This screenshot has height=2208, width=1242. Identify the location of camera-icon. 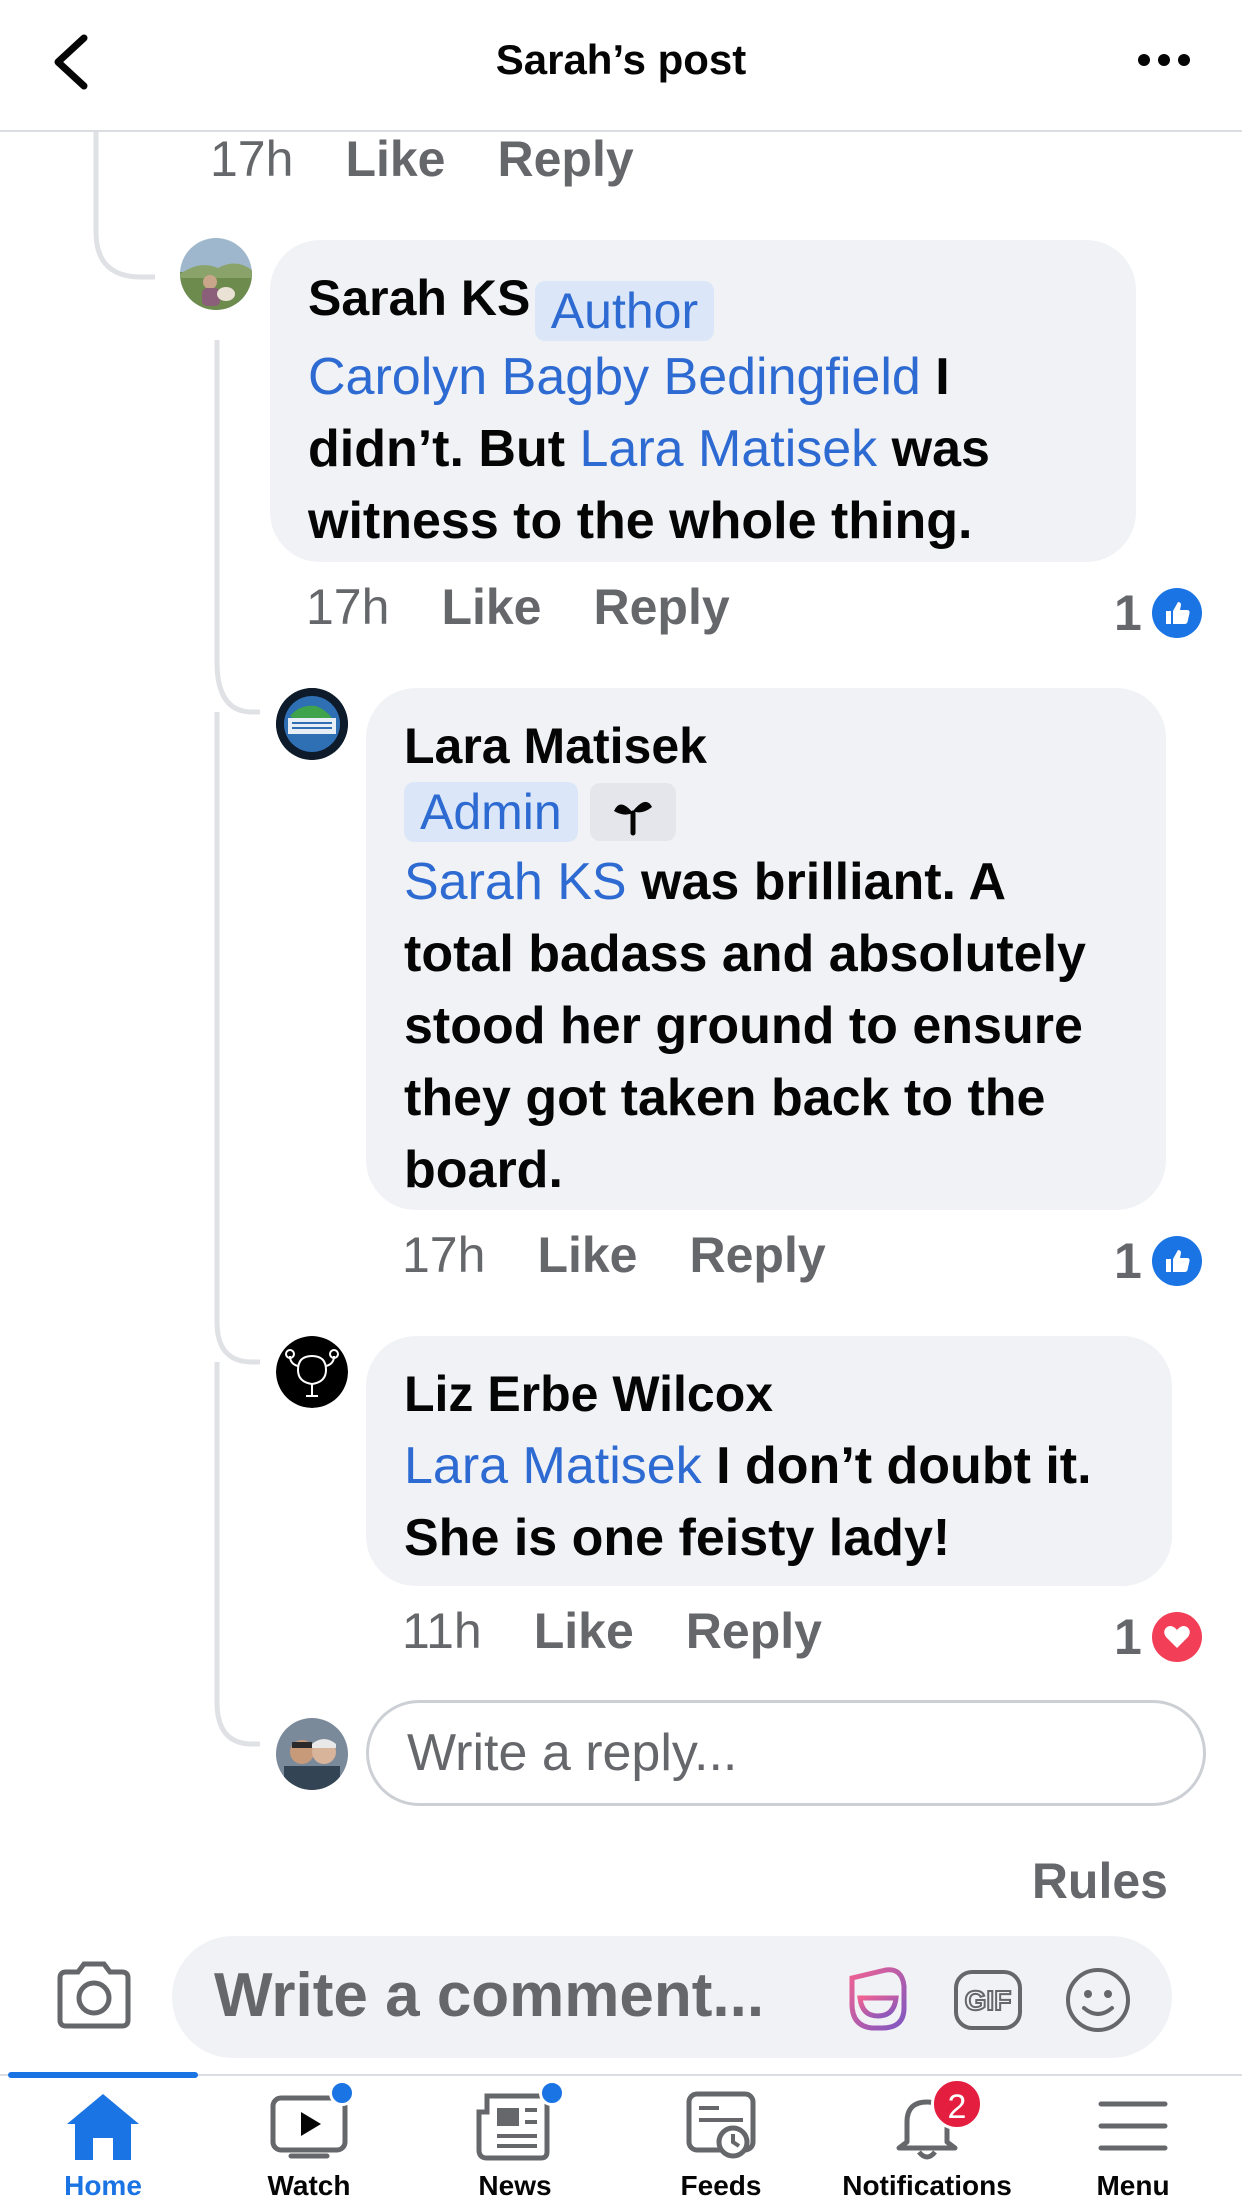
(94, 1995).